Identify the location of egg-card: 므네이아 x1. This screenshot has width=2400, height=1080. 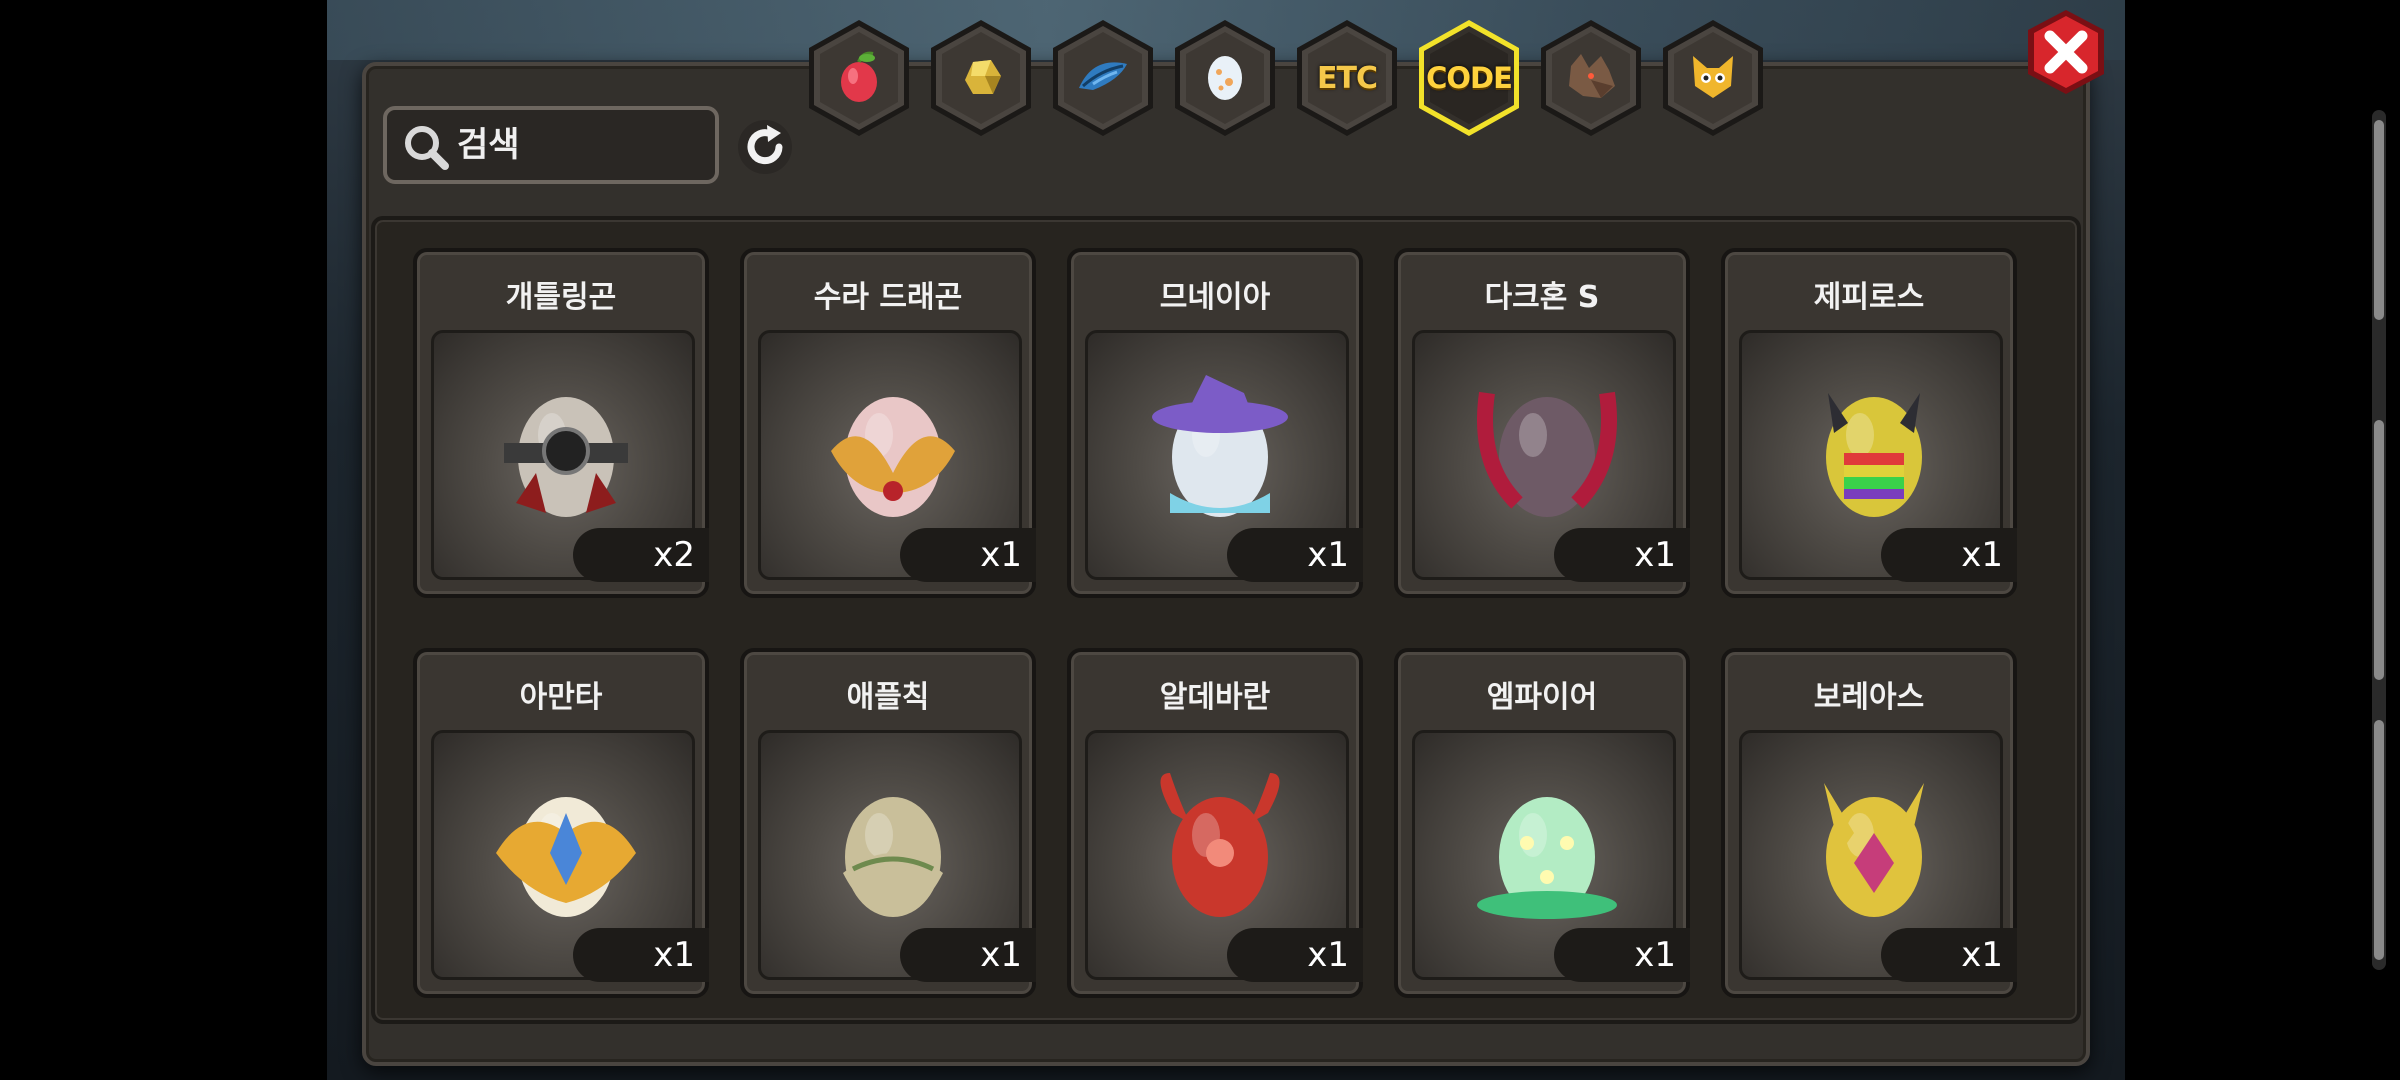
(1215, 423).